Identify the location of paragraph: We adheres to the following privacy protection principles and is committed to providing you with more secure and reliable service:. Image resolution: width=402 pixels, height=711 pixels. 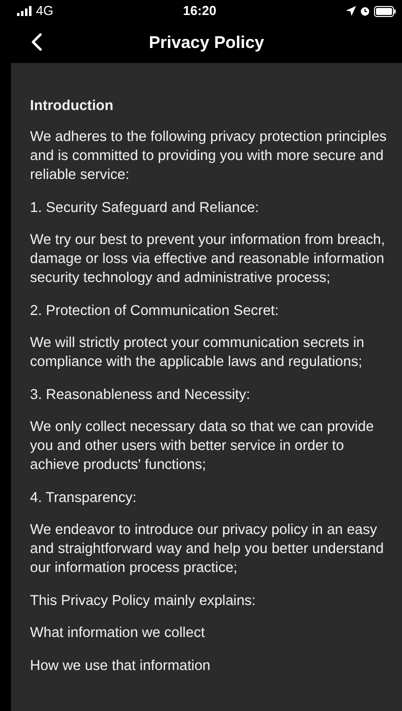
(209, 156).